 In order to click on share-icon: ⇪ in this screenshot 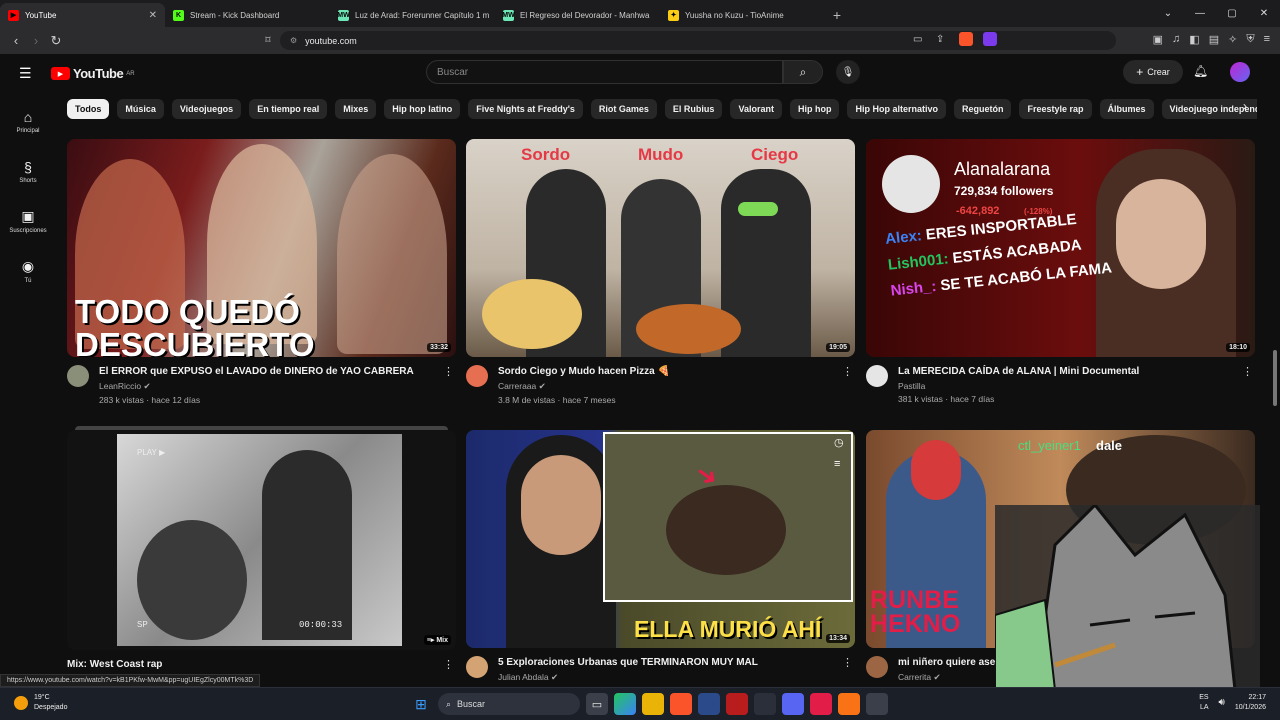, I will do `click(940, 39)`.